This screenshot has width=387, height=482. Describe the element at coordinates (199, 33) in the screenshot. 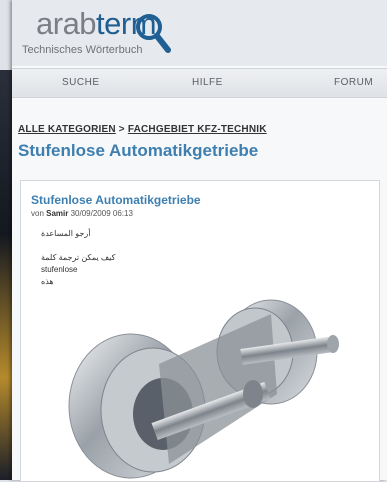

I see `header: arabterm Technisches Wörterbuch` at that location.